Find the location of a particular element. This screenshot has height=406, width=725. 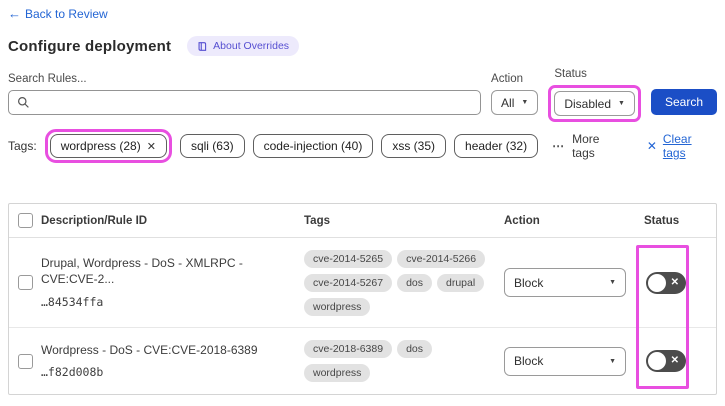

action-filter-dropdown: All ▼ is located at coordinates (515, 102).